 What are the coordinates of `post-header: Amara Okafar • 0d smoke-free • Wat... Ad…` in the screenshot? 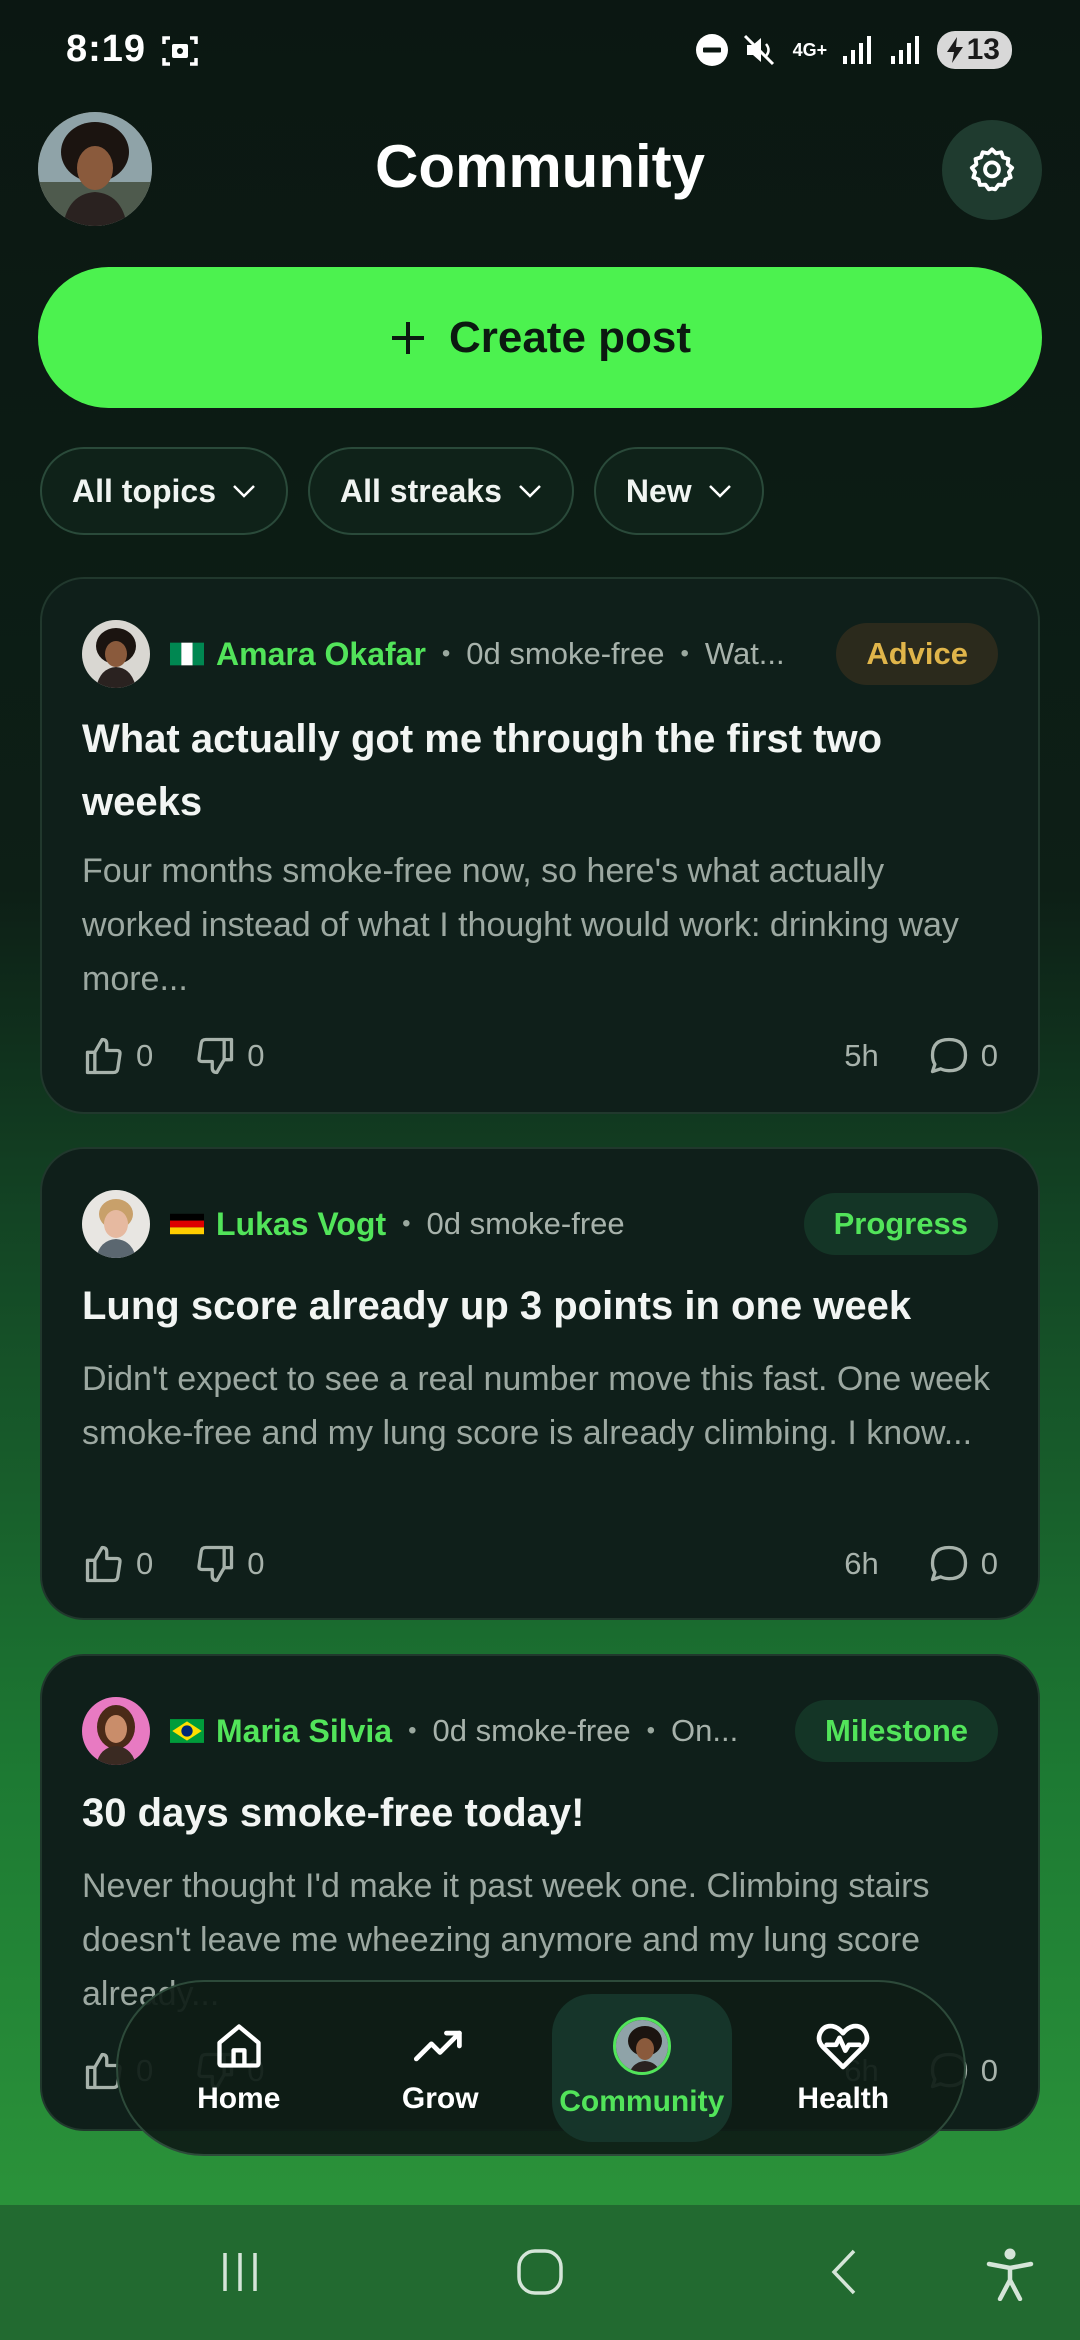 It's located at (540, 654).